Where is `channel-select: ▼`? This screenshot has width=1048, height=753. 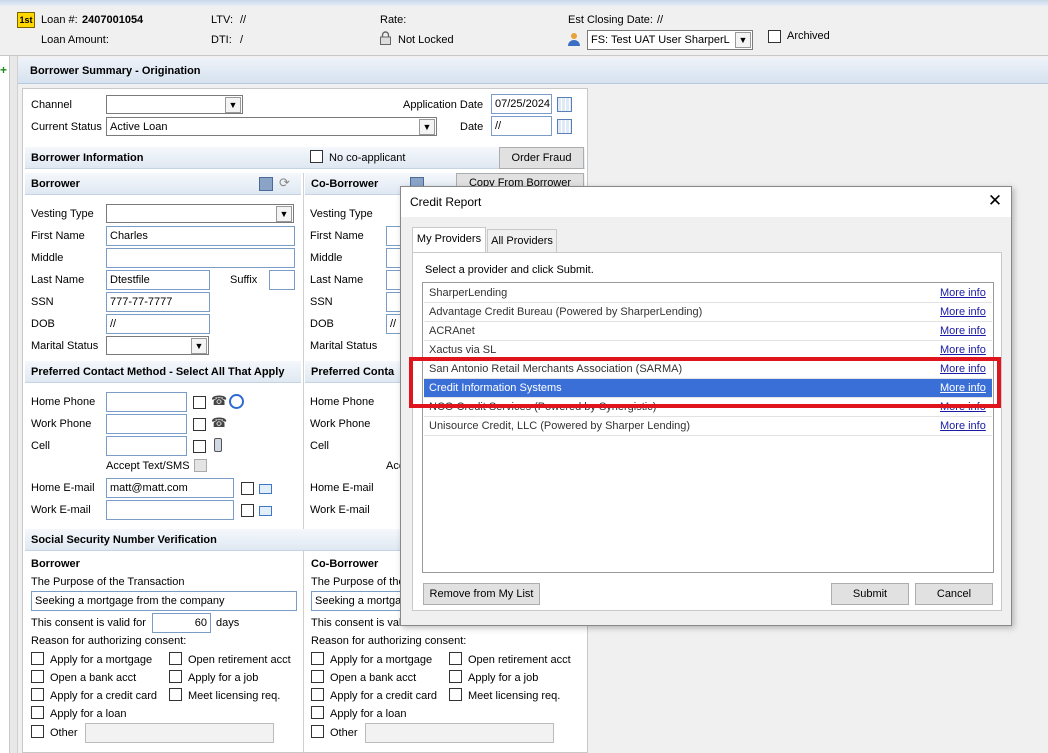
channel-select: ▼ is located at coordinates (174, 104).